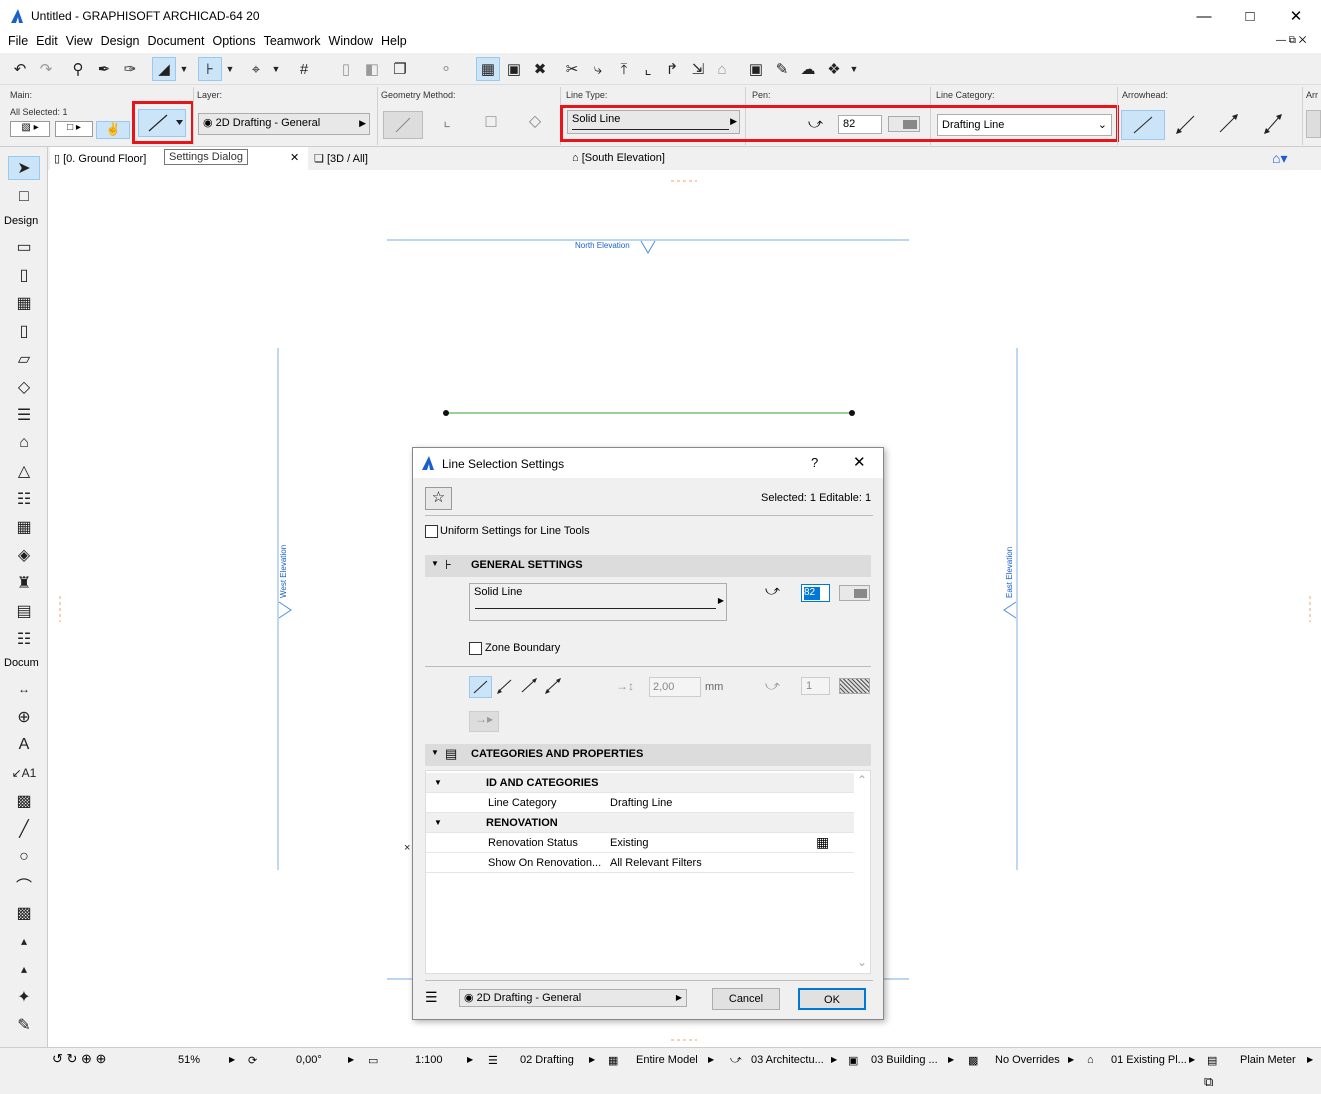 Image resolution: width=1321 pixels, height=1094 pixels. What do you see at coordinates (24, 197) in the screenshot?
I see `marquee-tool-icon: □` at bounding box center [24, 197].